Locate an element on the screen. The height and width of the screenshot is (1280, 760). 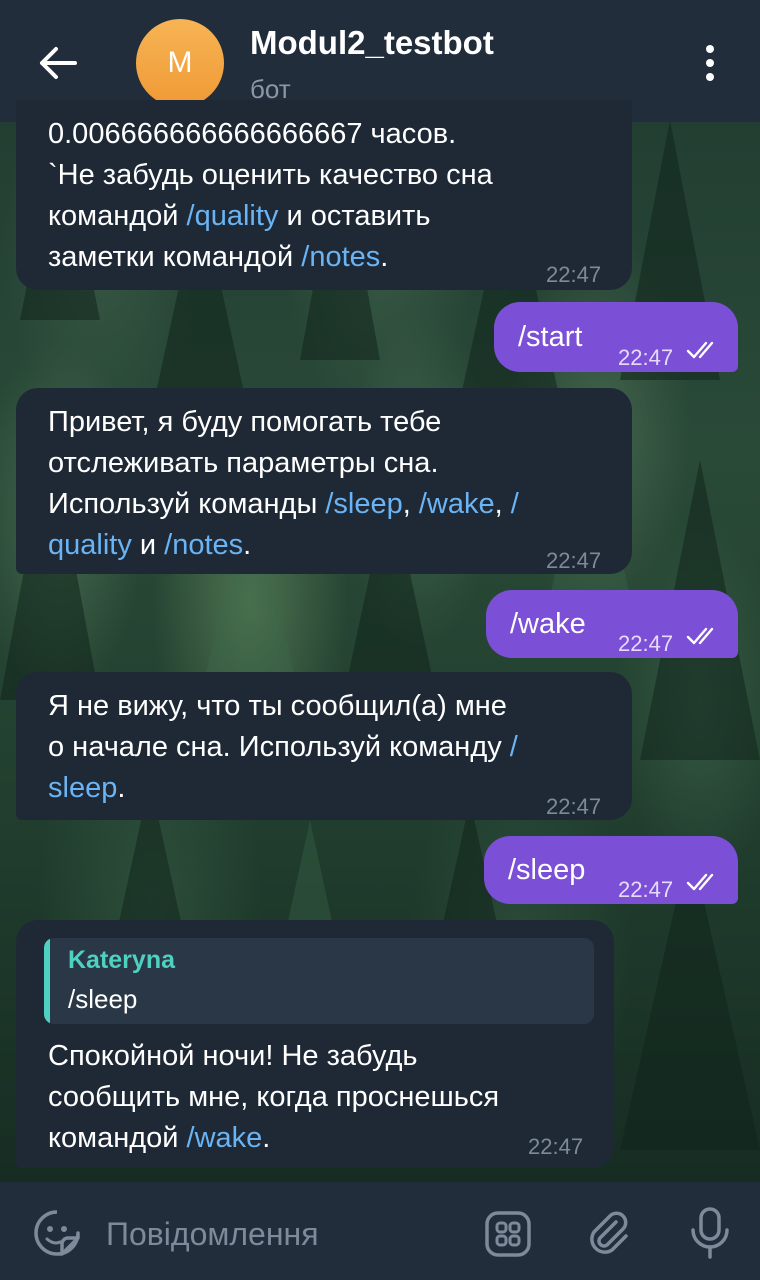
reply-author: Kateryna is located at coordinates (121, 960).